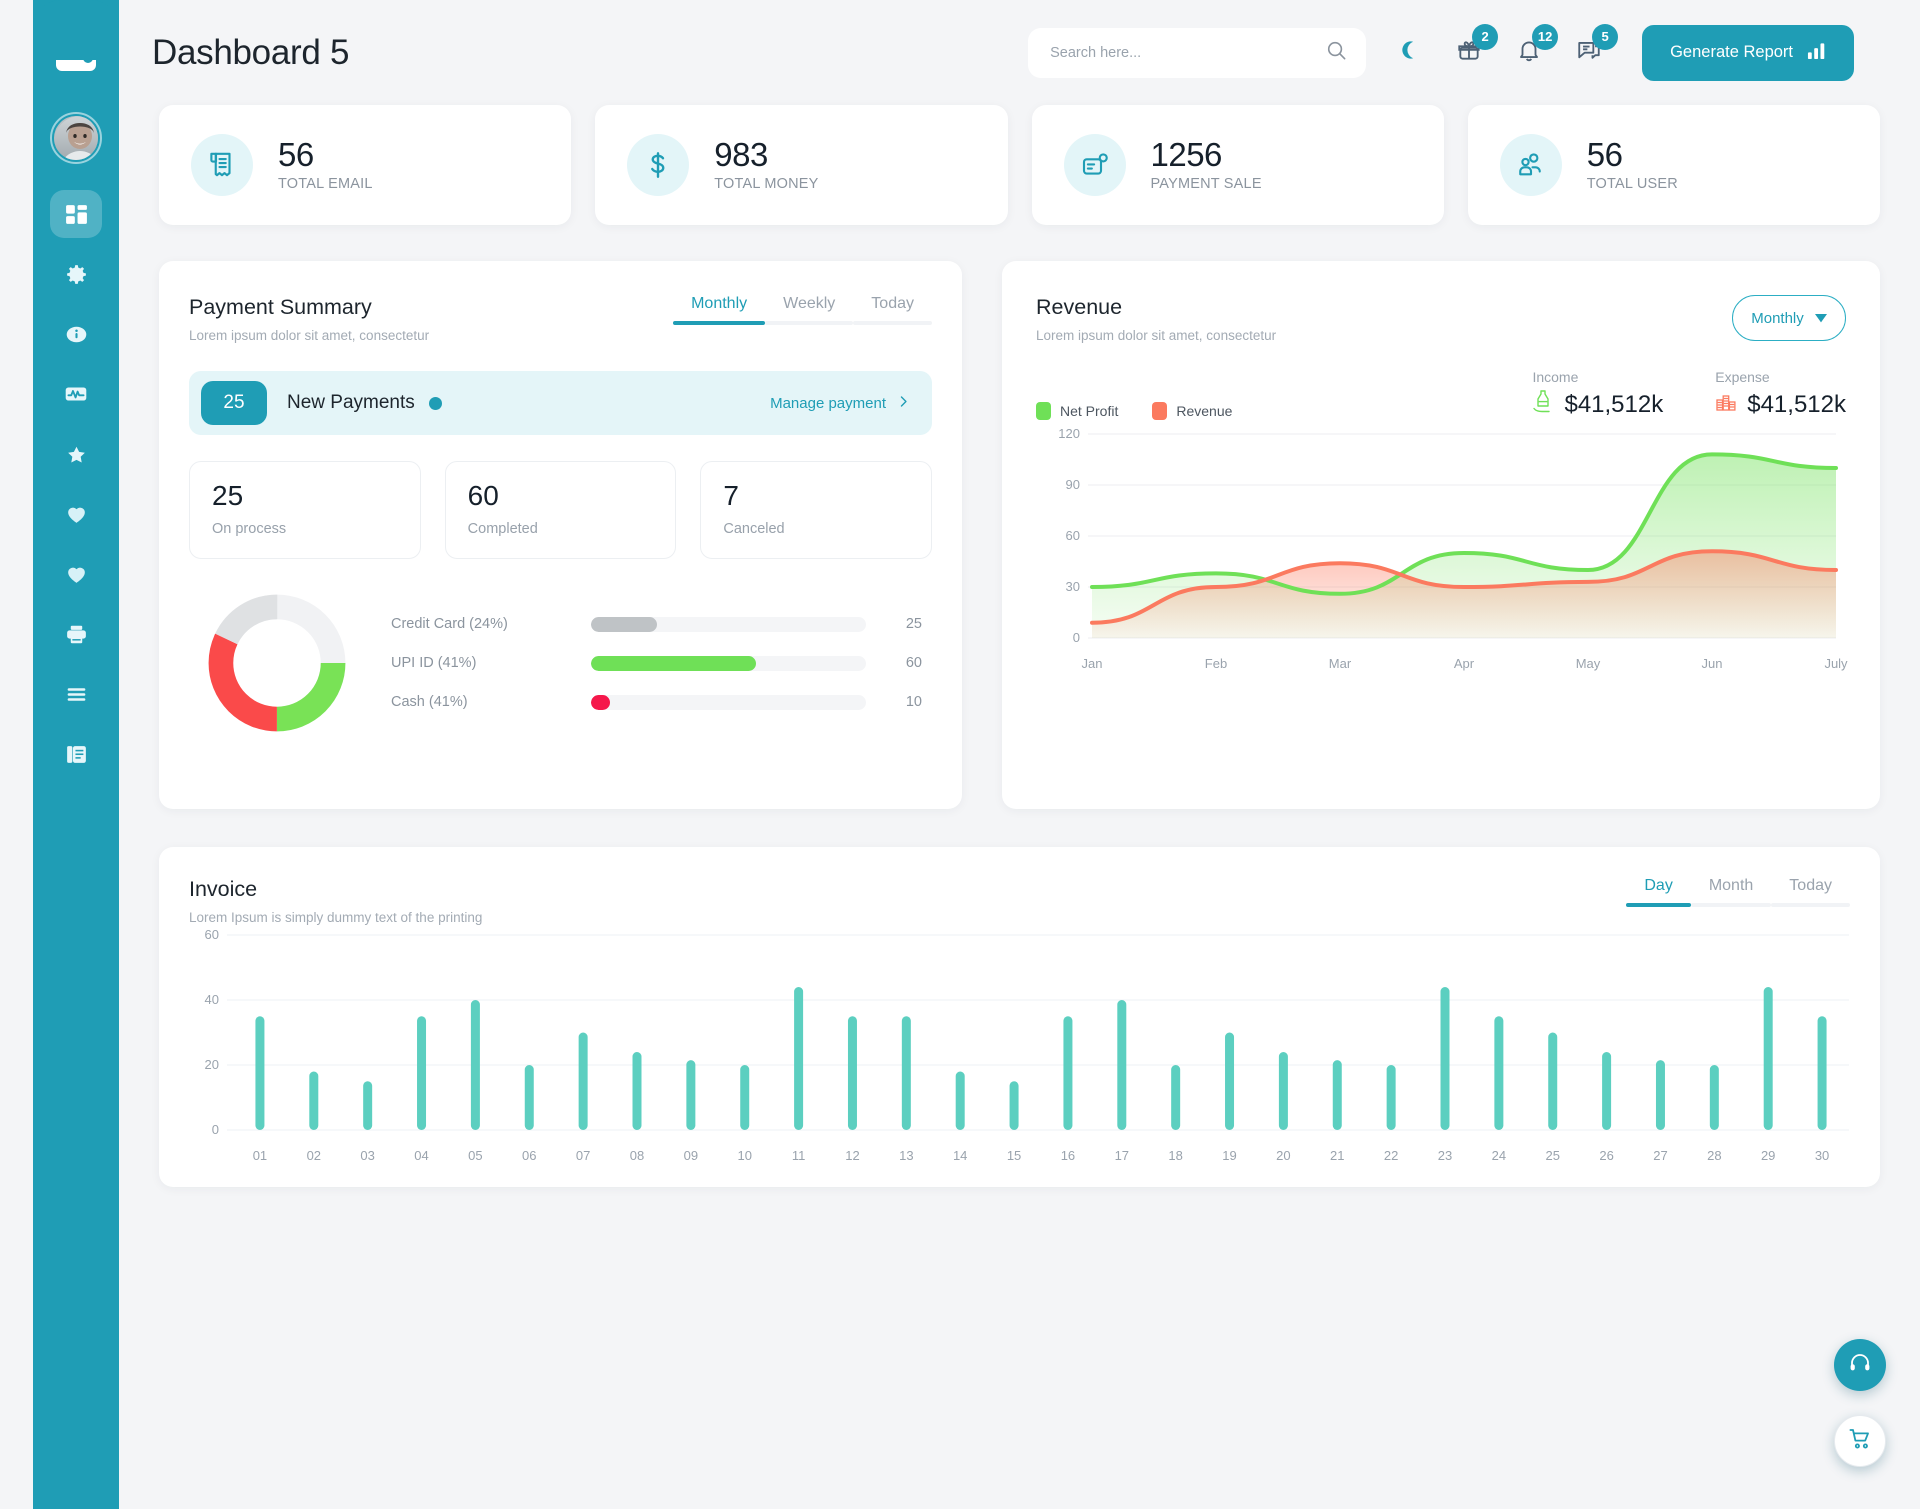 This screenshot has height=1509, width=1920. Describe the element at coordinates (1475, 46) in the screenshot. I see `gifts-button: 2` at that location.